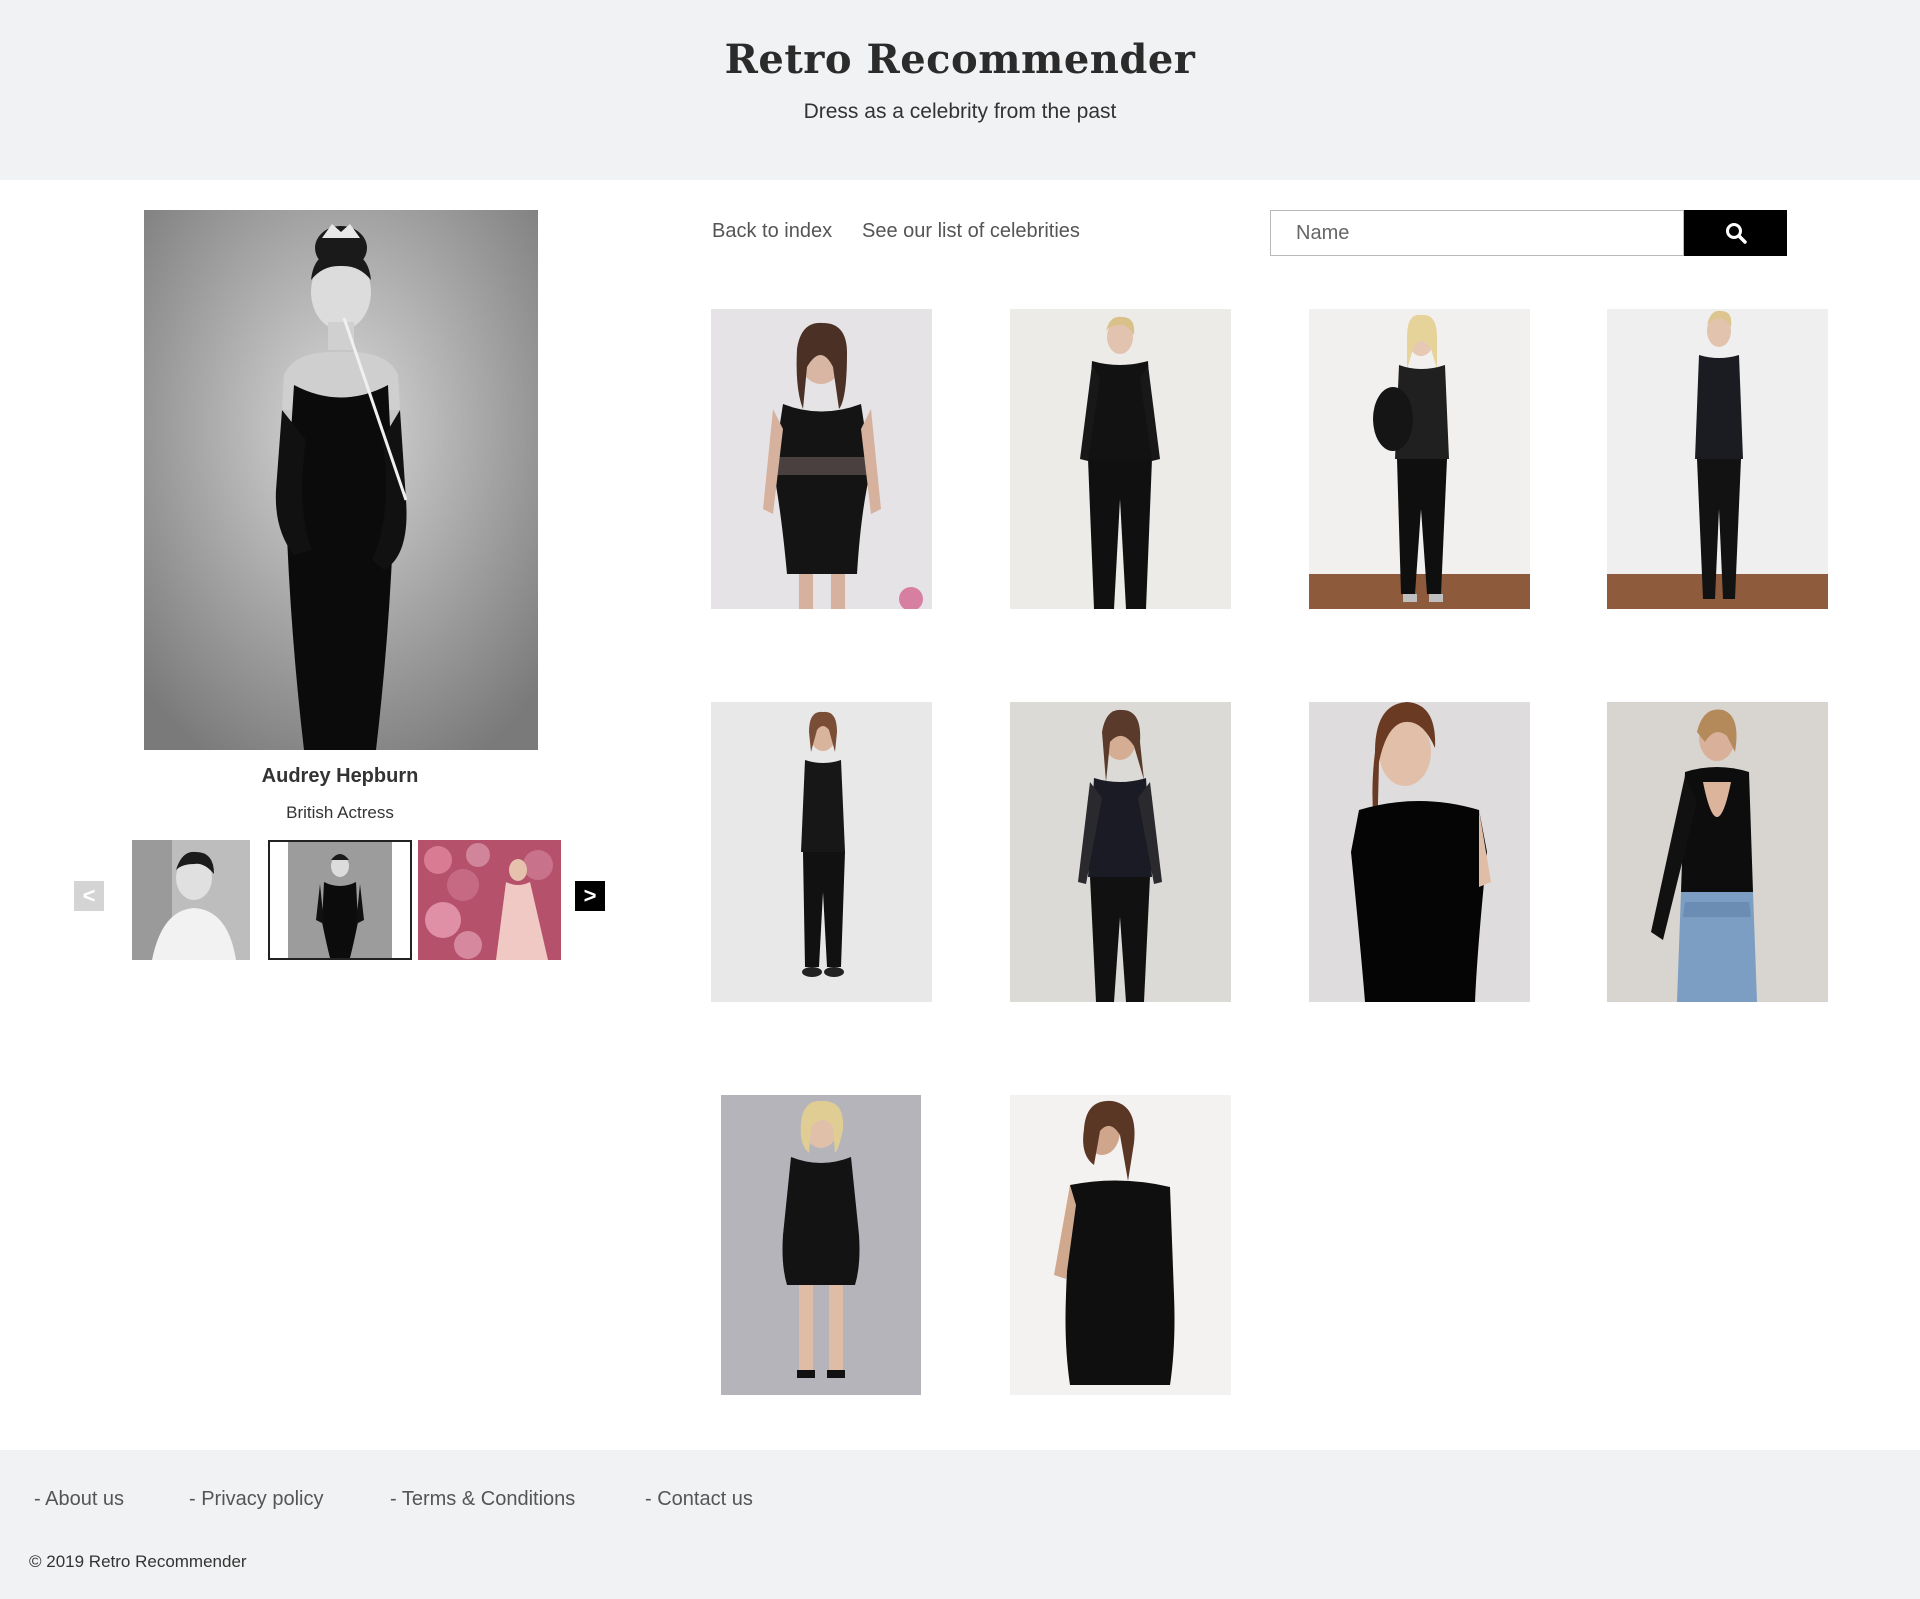 Image resolution: width=1920 pixels, height=1599 pixels. I want to click on celebrity-main-photo, so click(341, 480).